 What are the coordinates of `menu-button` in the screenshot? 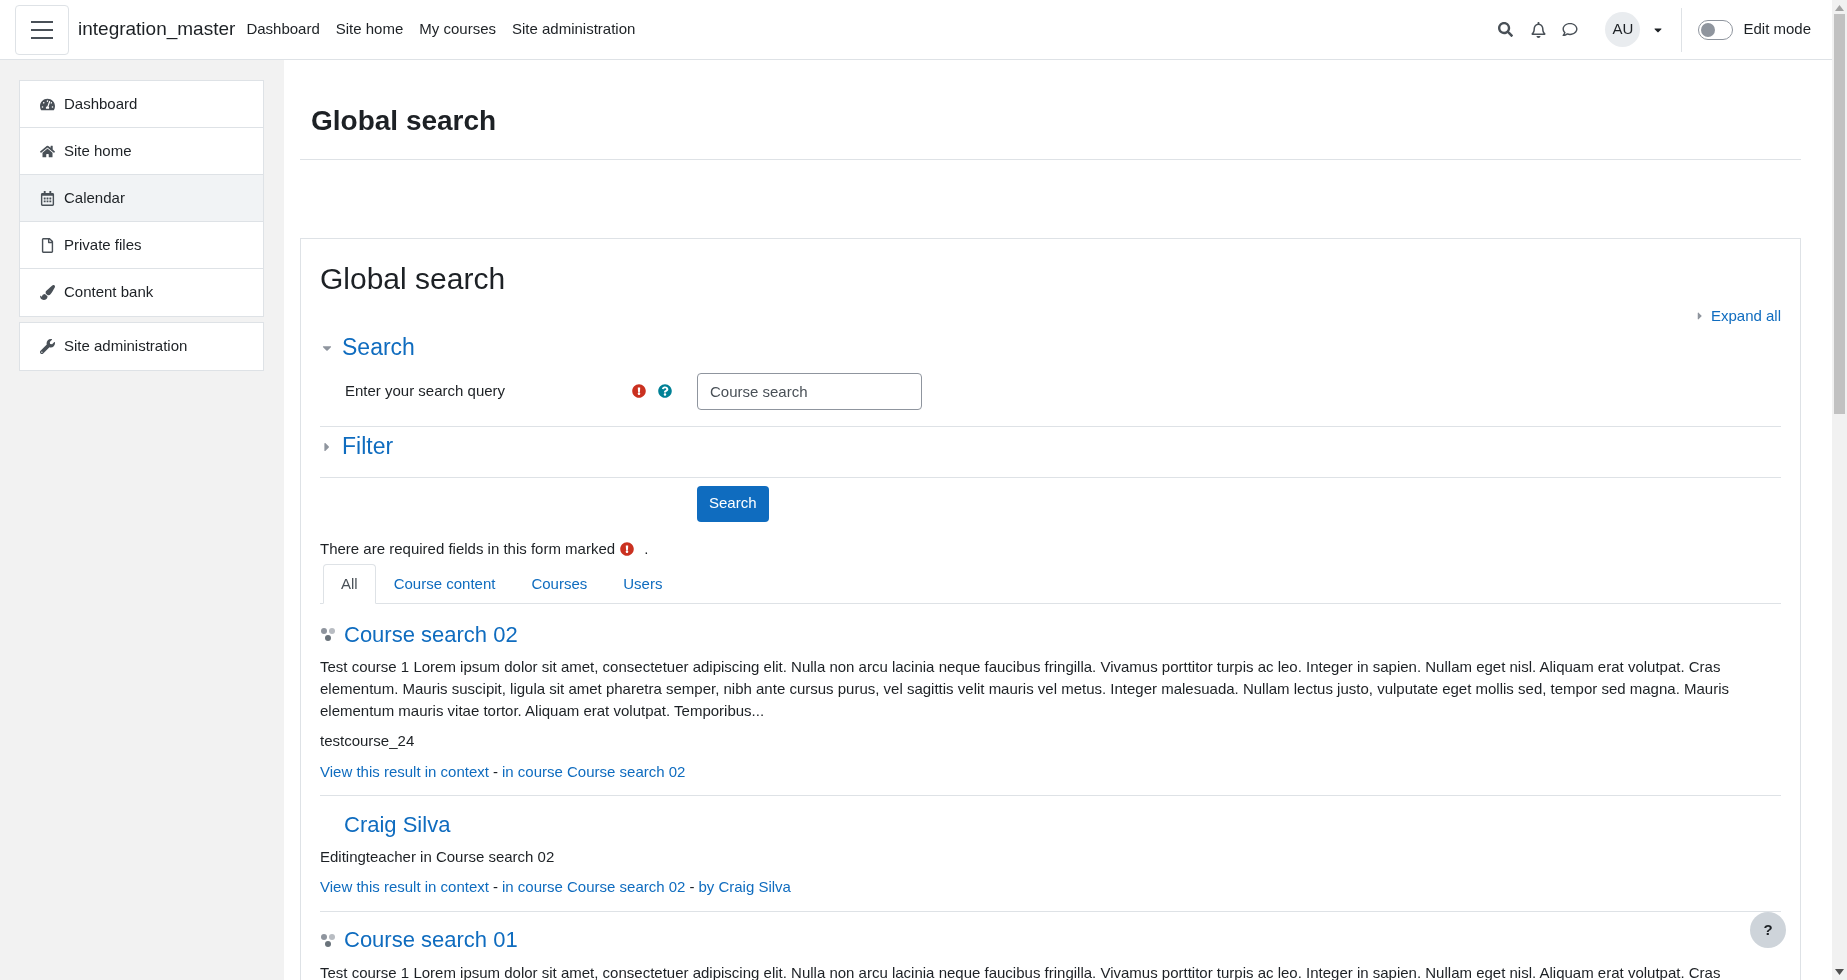 It's located at (42, 29).